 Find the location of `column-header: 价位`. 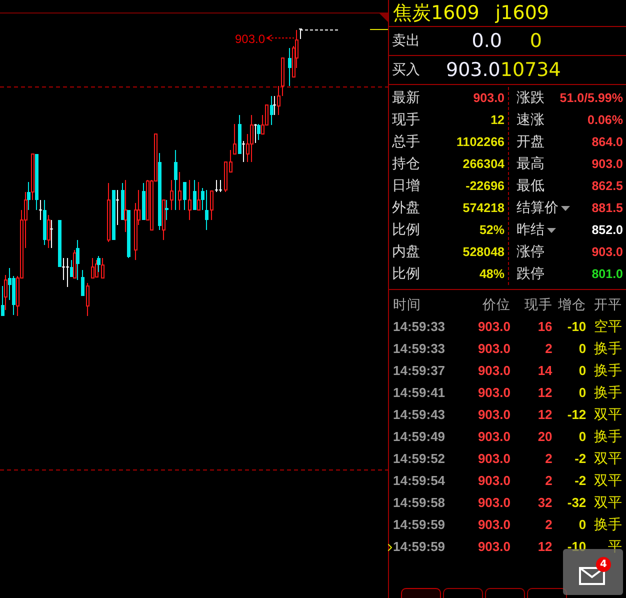

column-header: 价位 is located at coordinates (495, 305).